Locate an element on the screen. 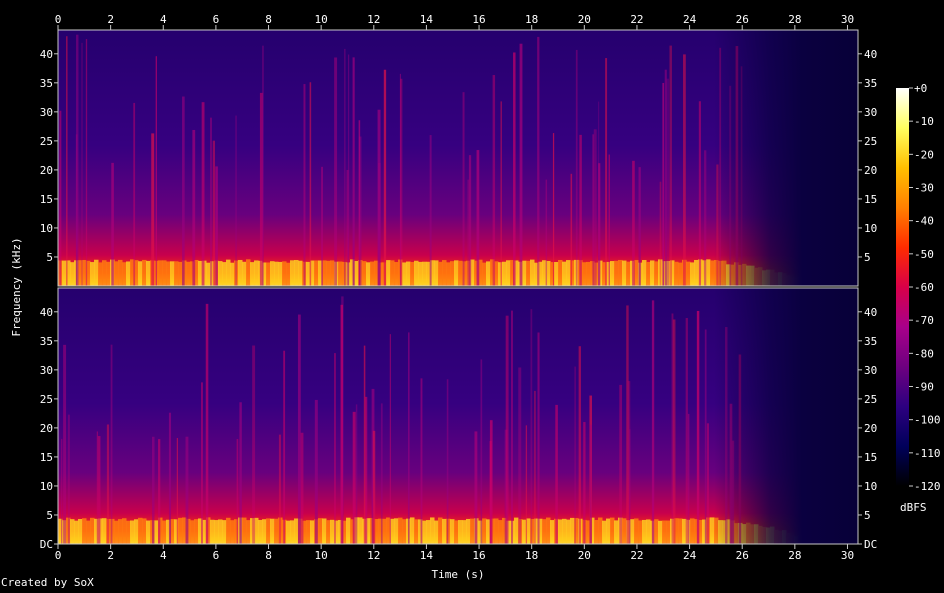 This screenshot has width=944, height=593. colorbar-tick-label: -80 is located at coordinates (924, 353).